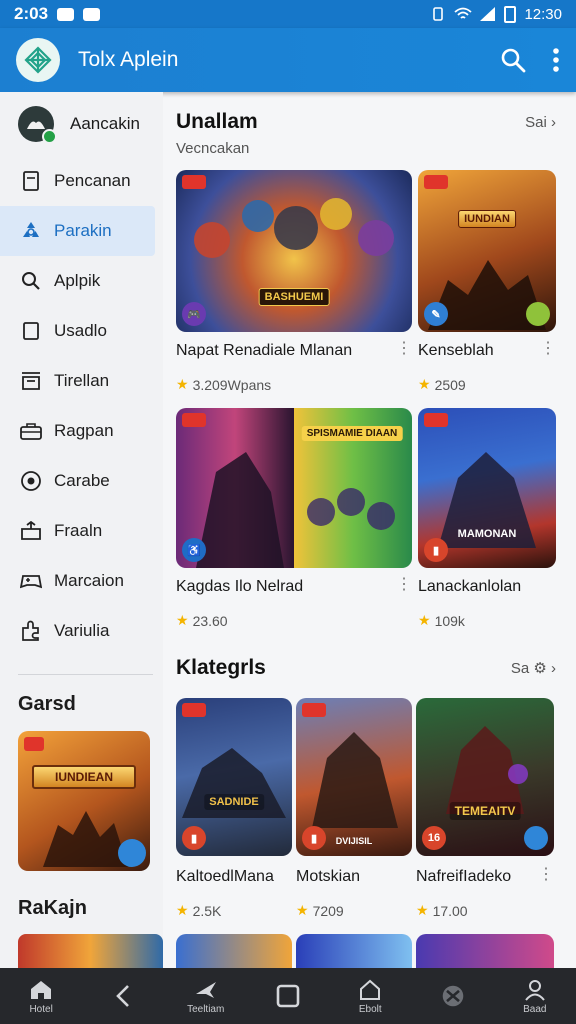 Image resolution: width=576 pixels, height=1024 pixels. What do you see at coordinates (370, 1009) in the screenshot?
I see `nav-label: Ebolt` at bounding box center [370, 1009].